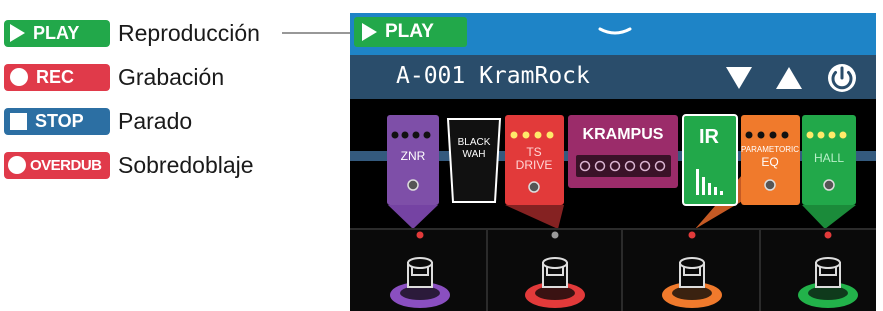  Describe the element at coordinates (474, 154) in the screenshot. I see `effect-black-wah-label-2: WAH` at that location.